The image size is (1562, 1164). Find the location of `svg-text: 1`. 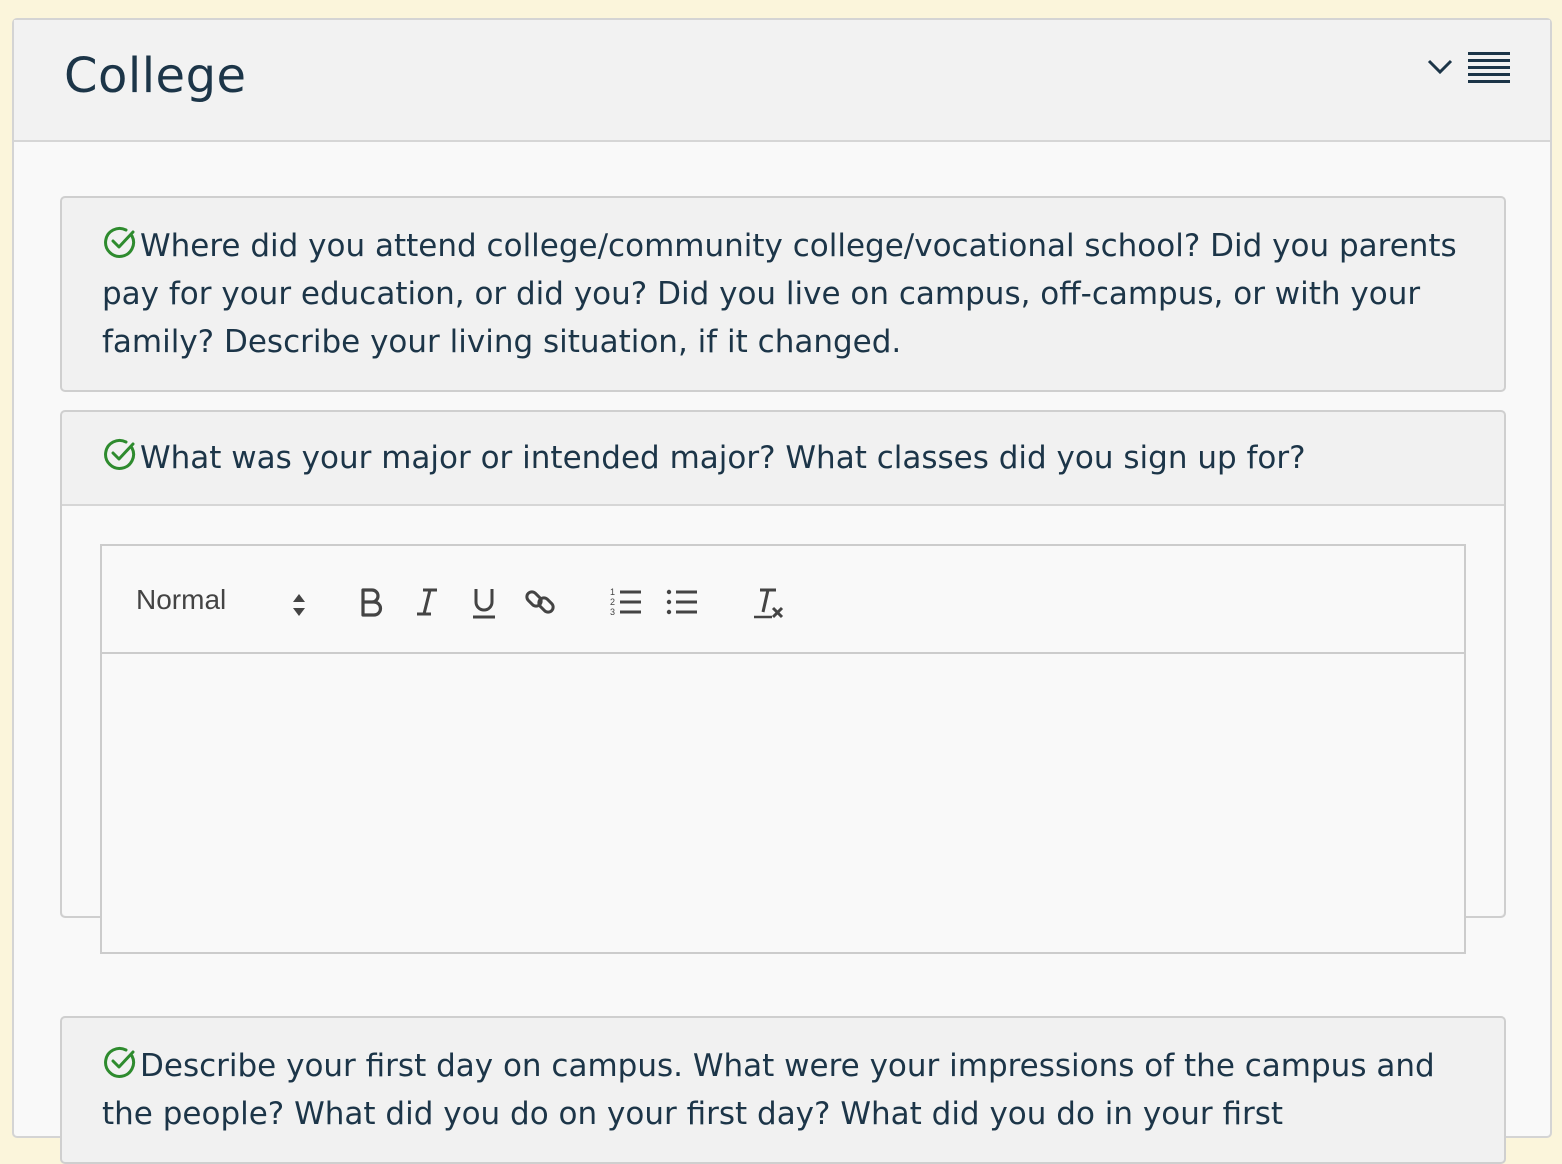

svg-text: 1 is located at coordinates (612, 592).